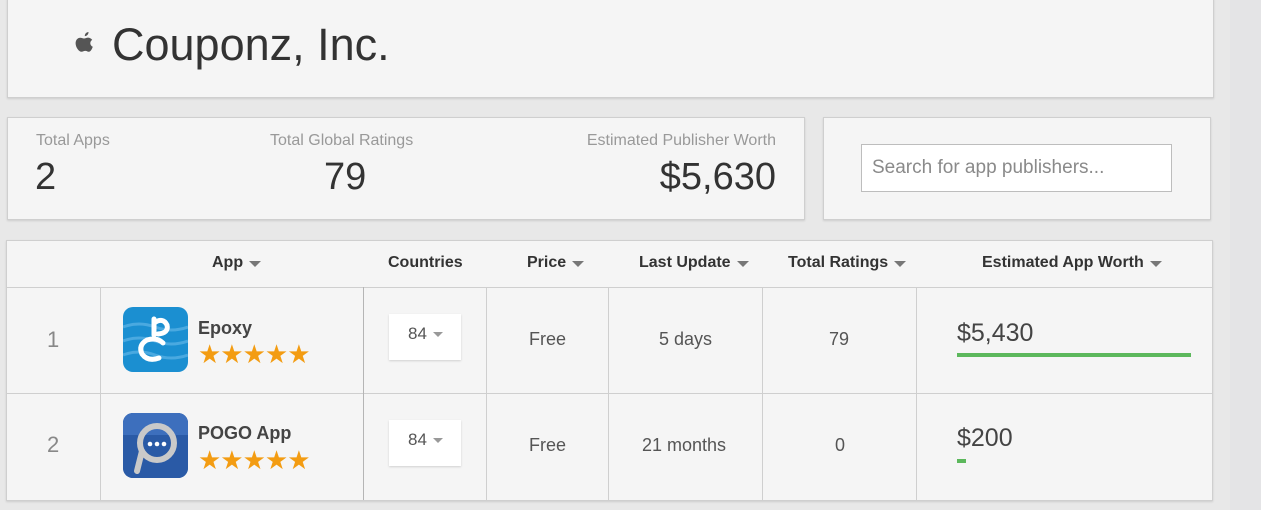 Image resolution: width=1261 pixels, height=510 pixels. Describe the element at coordinates (1072, 263) in the screenshot. I see `column-header-estimated-worth: Estimated App Worth` at that location.